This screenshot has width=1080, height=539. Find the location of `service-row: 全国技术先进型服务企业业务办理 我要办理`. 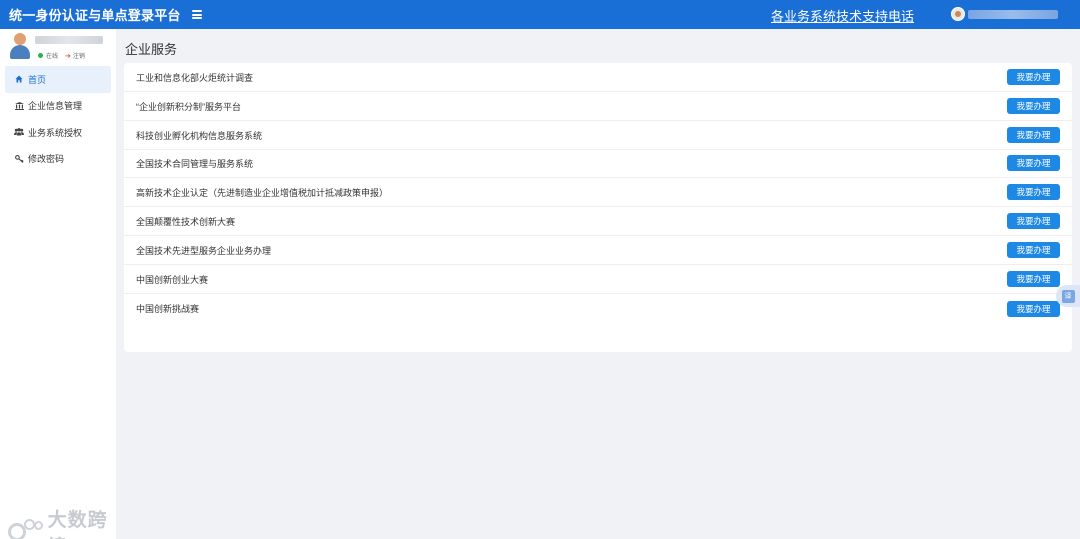

service-row: 全国技术先进型服务企业业务办理 我要办理 is located at coordinates (598, 250).